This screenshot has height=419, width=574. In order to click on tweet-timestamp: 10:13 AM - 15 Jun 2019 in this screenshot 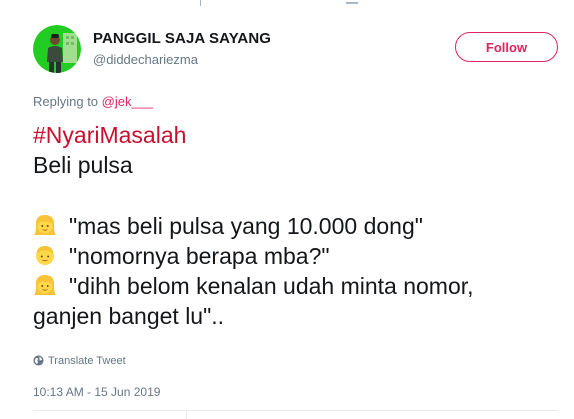, I will do `click(96, 392)`.